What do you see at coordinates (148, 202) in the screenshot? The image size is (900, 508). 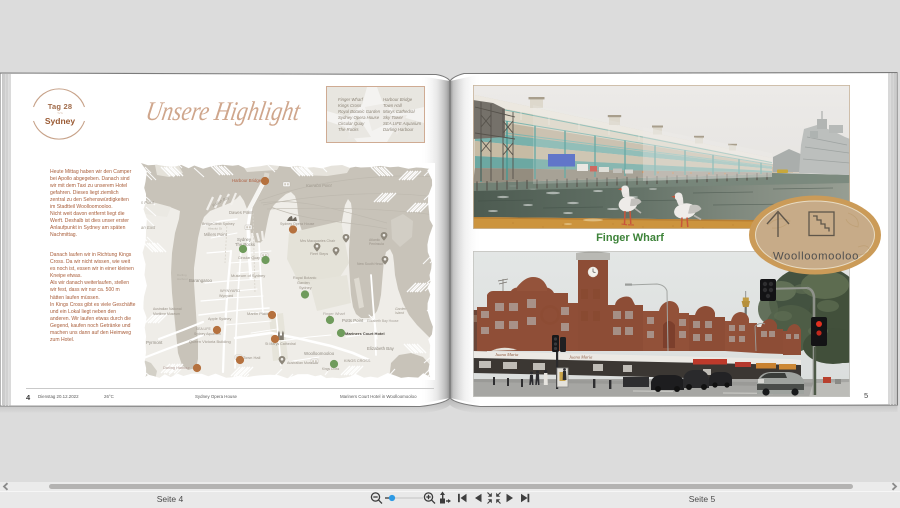 I see `svg-text: s Point` at bounding box center [148, 202].